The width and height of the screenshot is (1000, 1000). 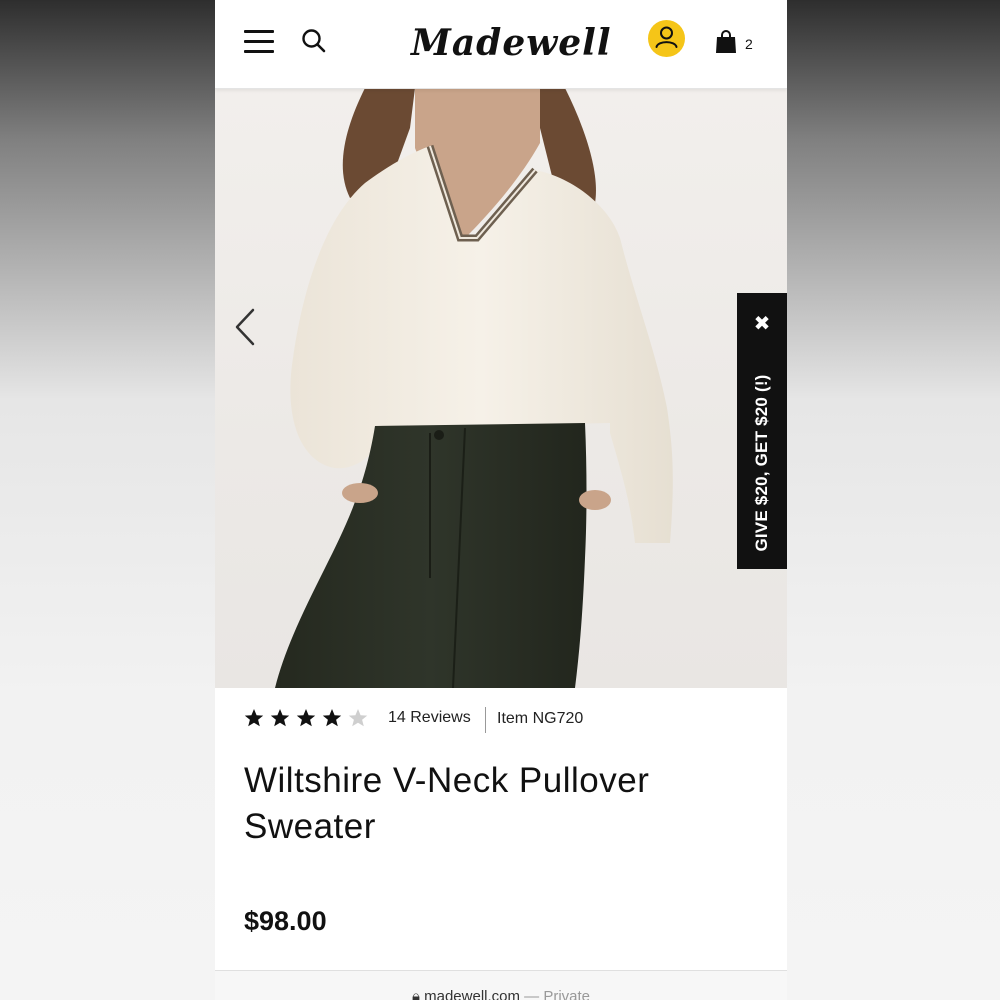 I want to click on product-title: Wiltshire V-Neck Pullover Sweater, so click(x=447, y=803).